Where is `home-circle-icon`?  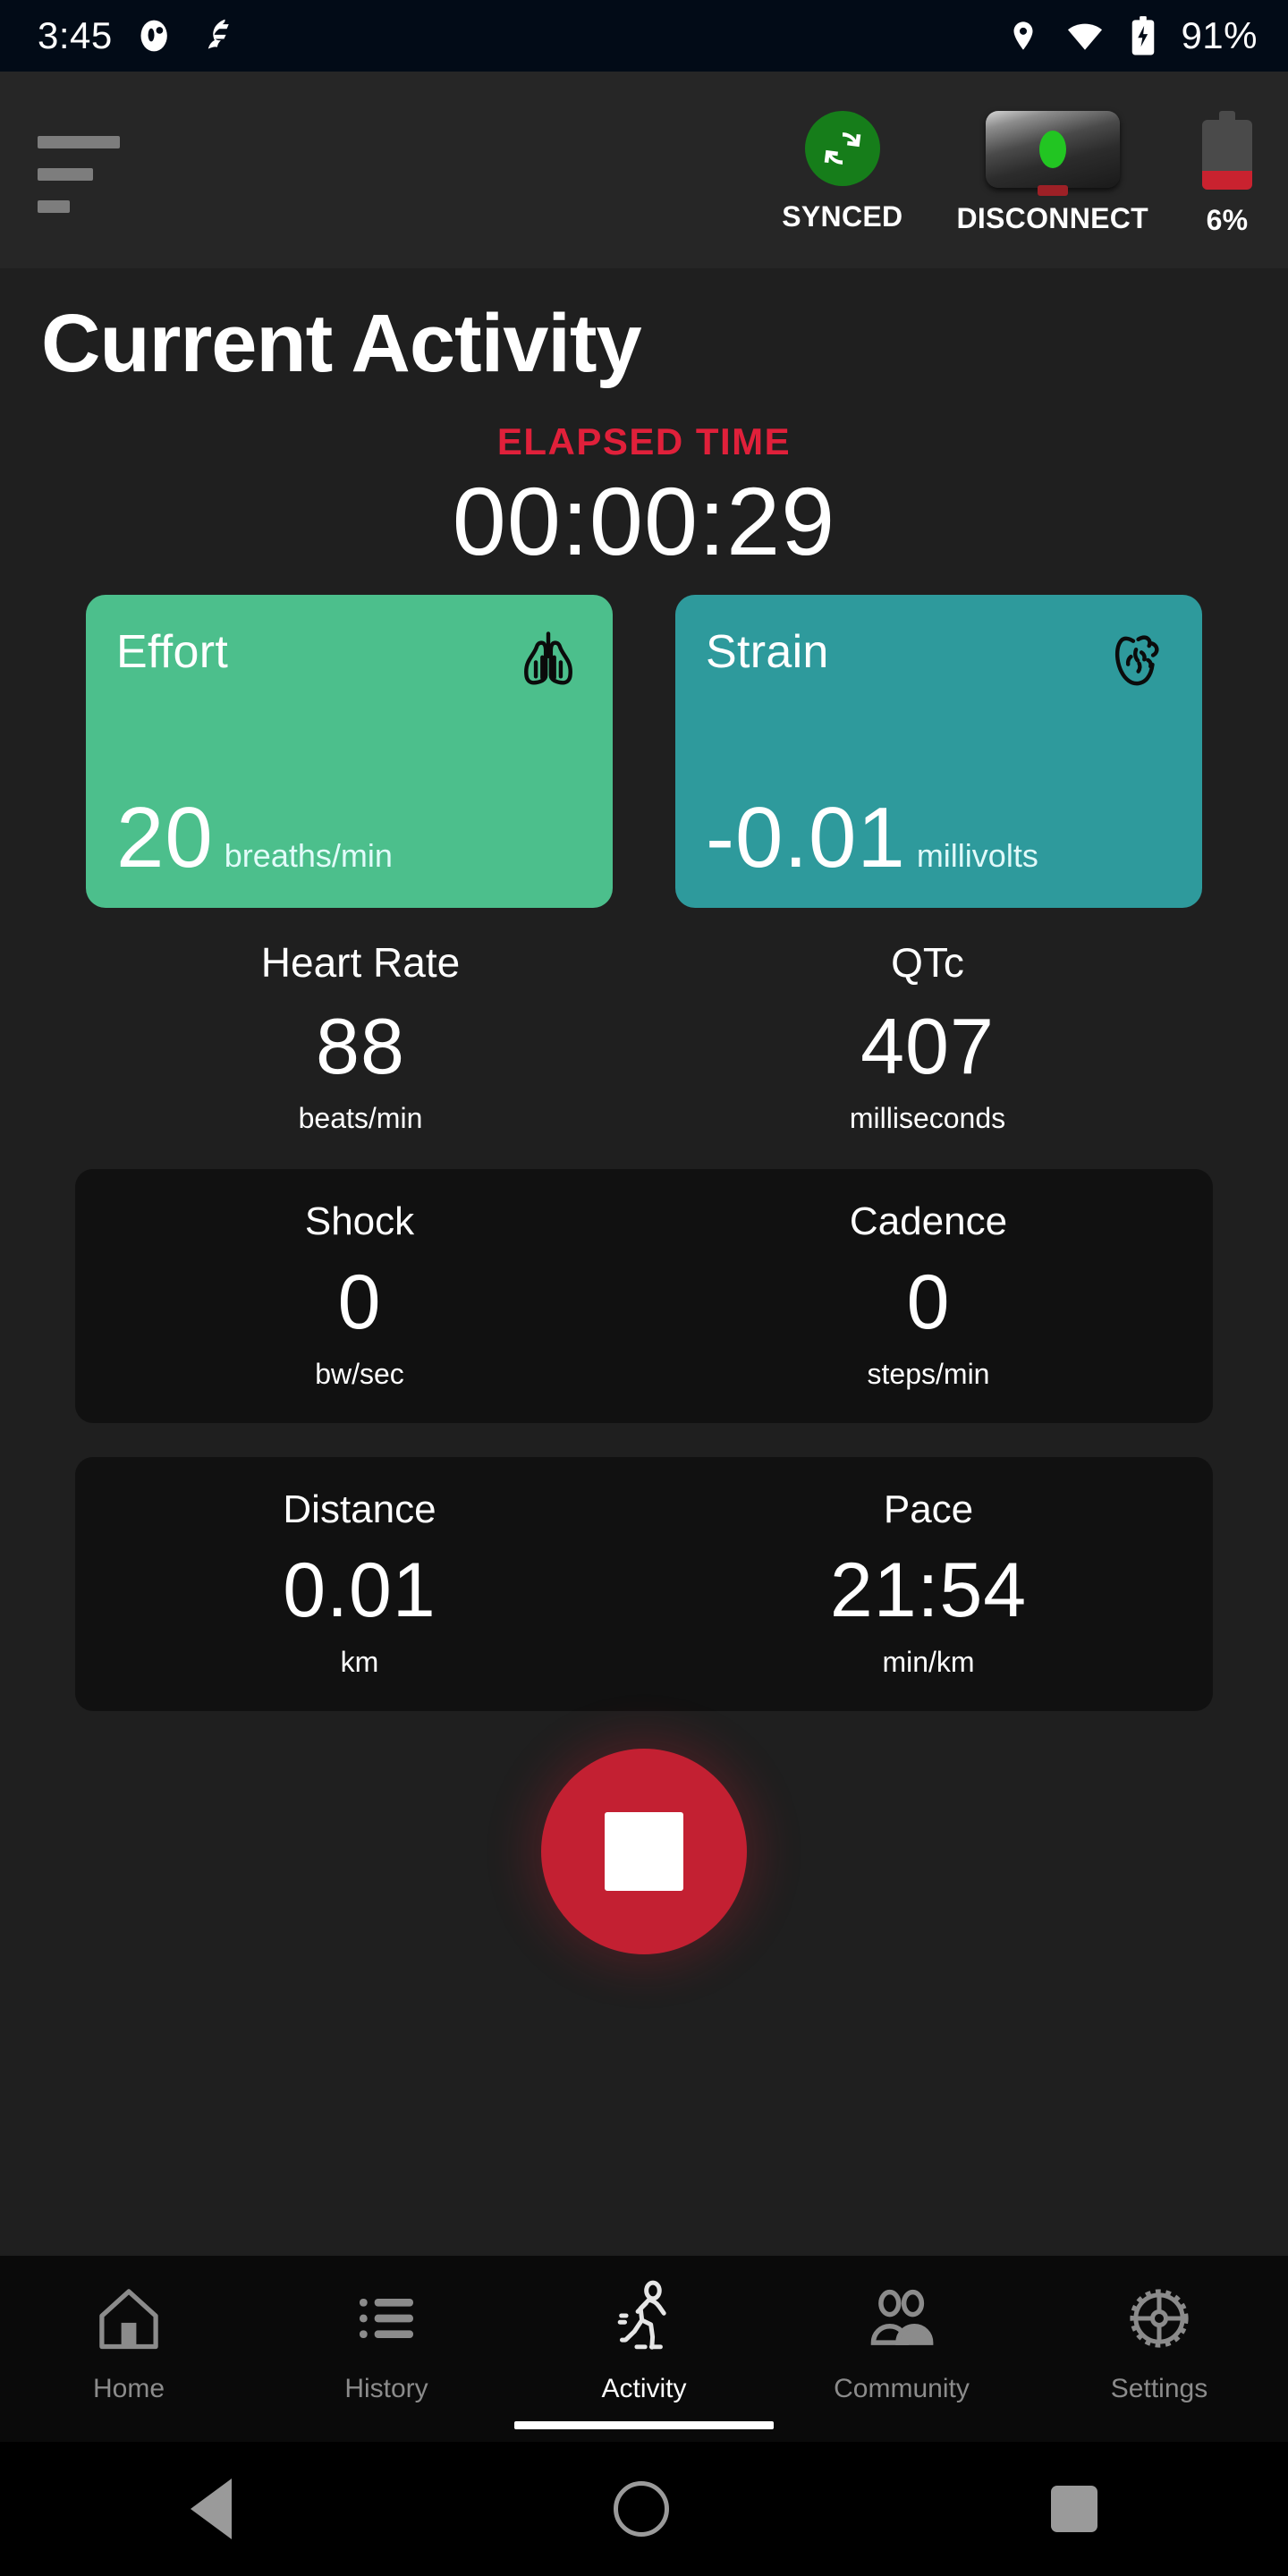
home-circle-icon is located at coordinates (641, 2509).